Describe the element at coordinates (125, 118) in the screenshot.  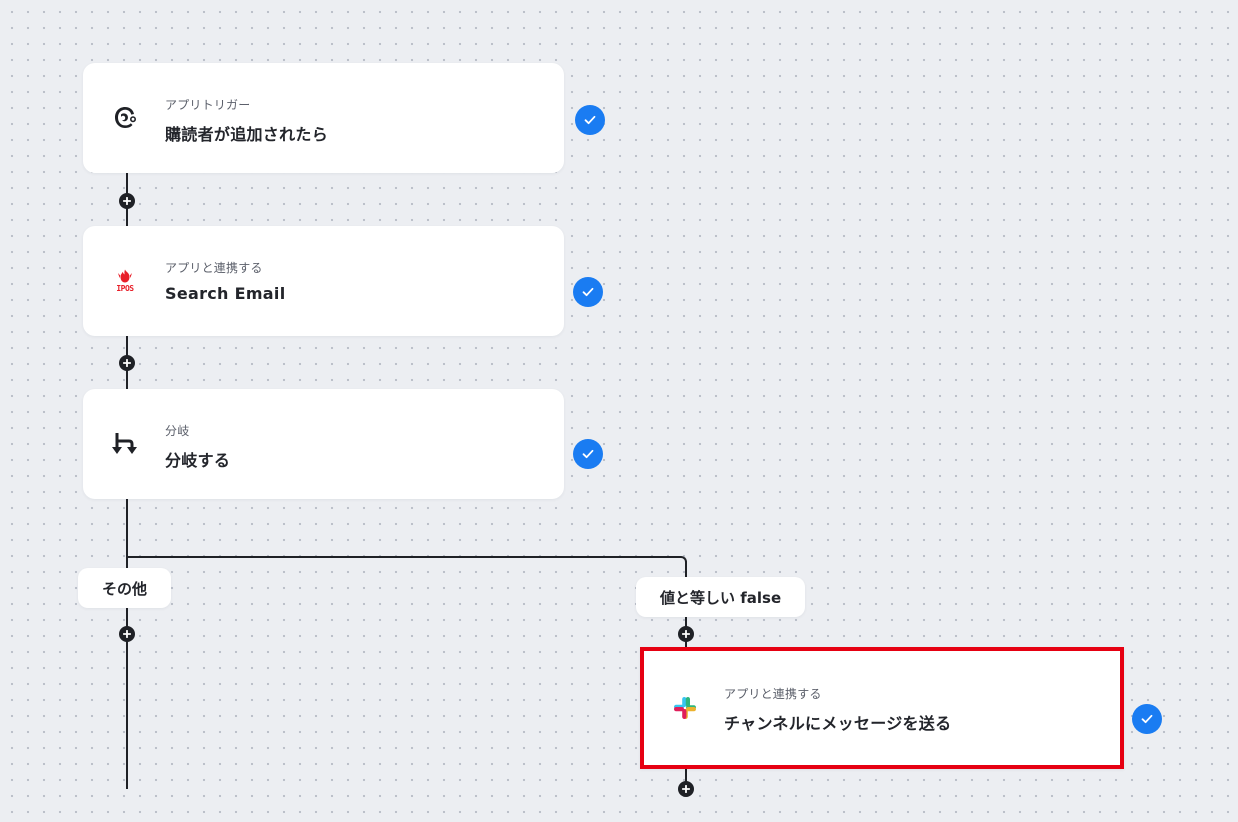
I see `mailchimp-icon` at that location.